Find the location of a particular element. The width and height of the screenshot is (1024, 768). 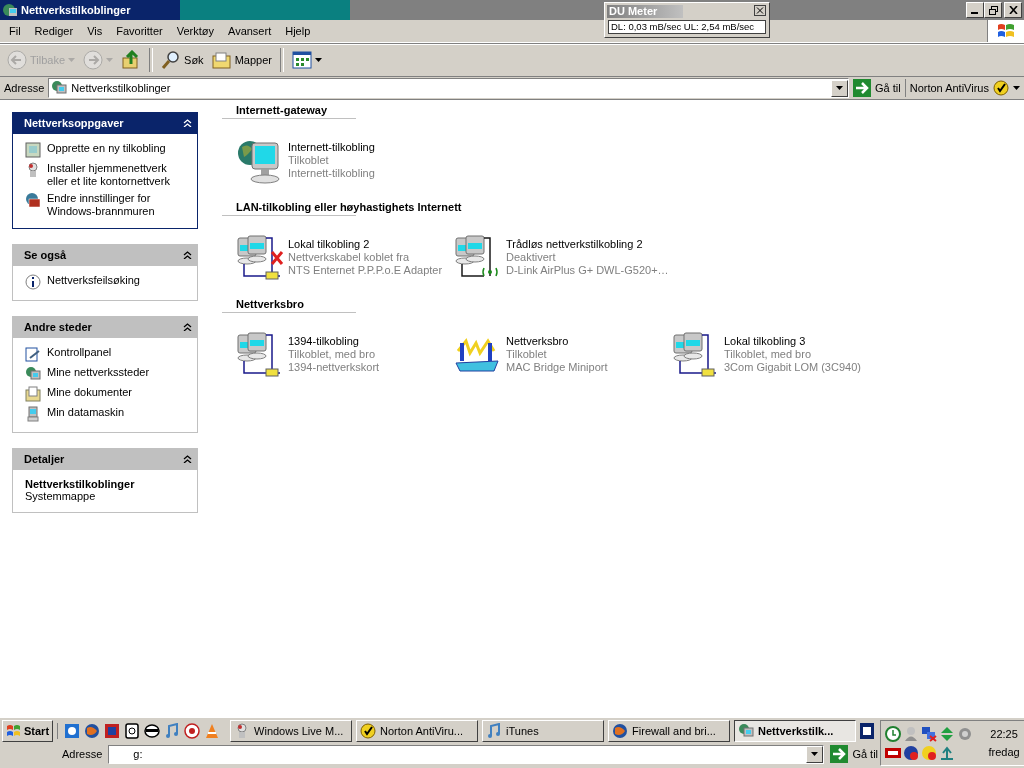

panel-header: Detaljer is located at coordinates (105, 459).